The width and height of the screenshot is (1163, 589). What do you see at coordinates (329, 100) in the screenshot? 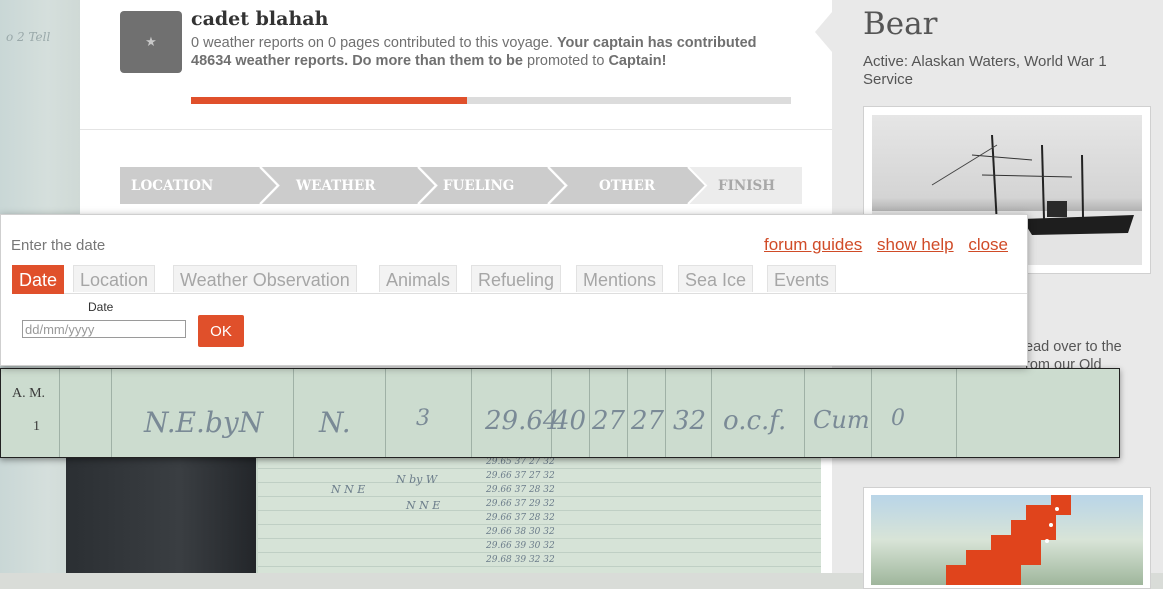
I see `progress-fill` at bounding box center [329, 100].